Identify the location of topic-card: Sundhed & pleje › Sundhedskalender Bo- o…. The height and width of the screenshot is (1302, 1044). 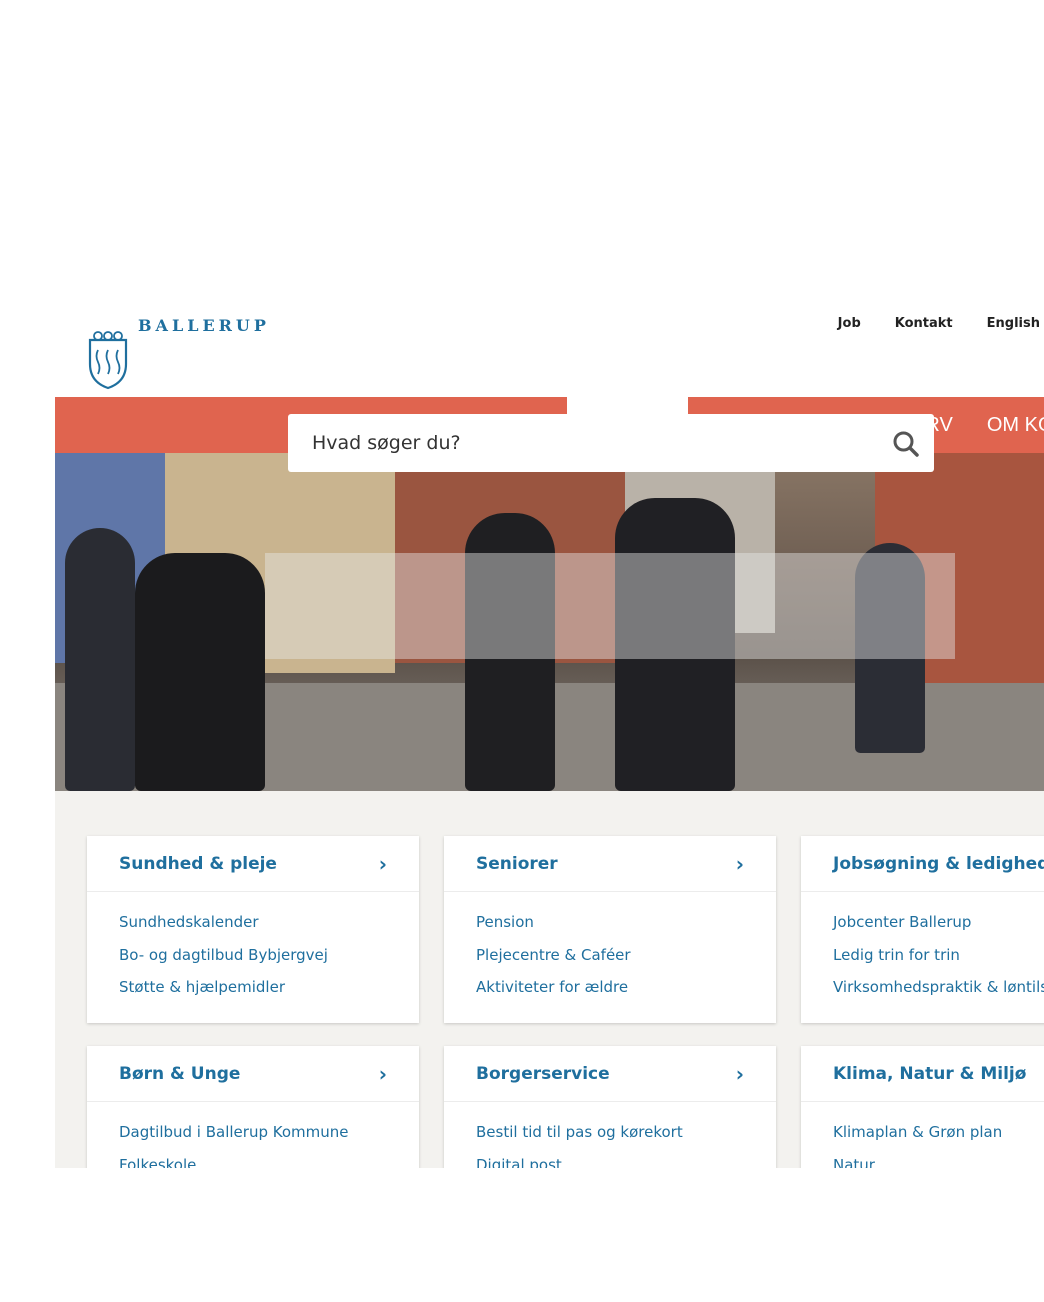
(253, 929).